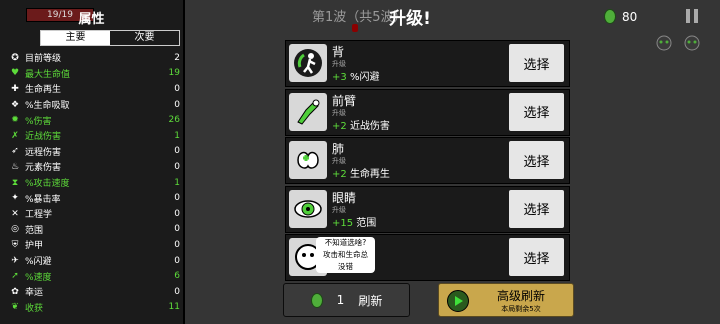  What do you see at coordinates (366, 223) in the screenshot?
I see `upgrade-stat: 范围` at bounding box center [366, 223].